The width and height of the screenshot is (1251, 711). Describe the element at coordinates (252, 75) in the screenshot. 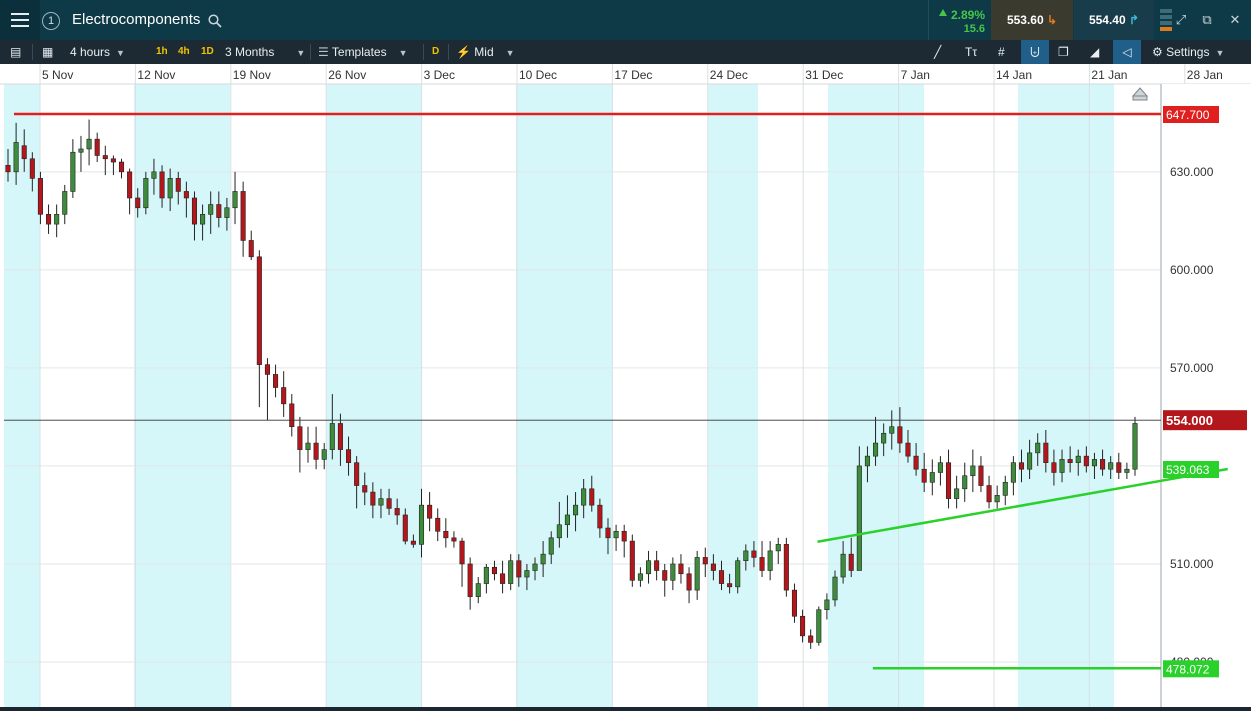

I see `x-tick-label: 19 Nov` at that location.